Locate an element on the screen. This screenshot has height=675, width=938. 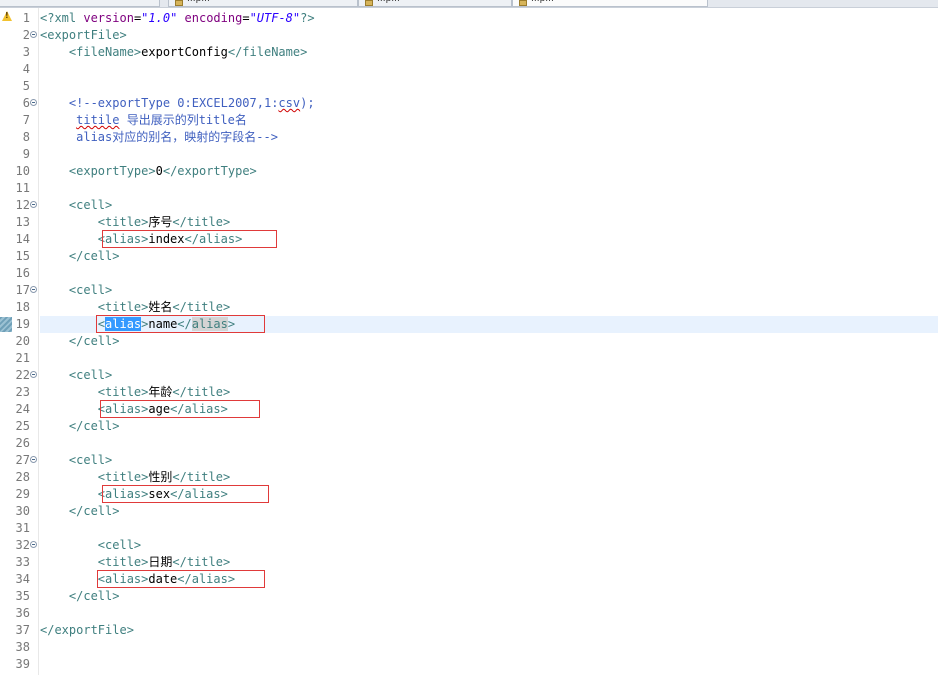
code-line: 8 alias对应的别名，映射的字段名--> is located at coordinates (469, 137).